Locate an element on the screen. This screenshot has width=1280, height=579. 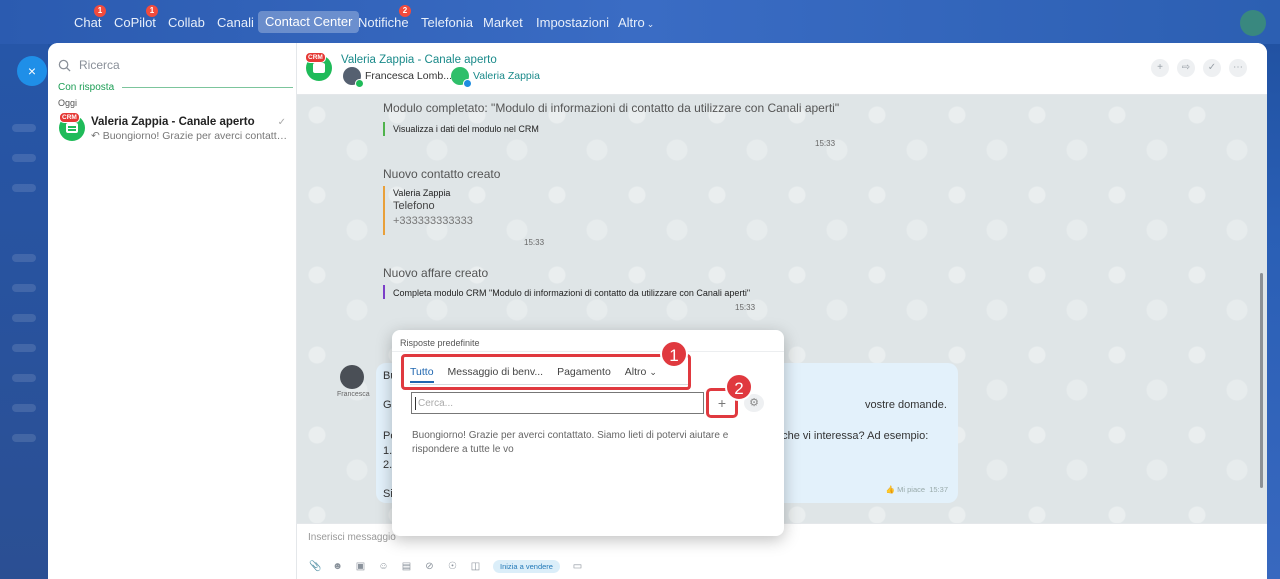
like-button: Mi piace is located at coordinates (911, 489).